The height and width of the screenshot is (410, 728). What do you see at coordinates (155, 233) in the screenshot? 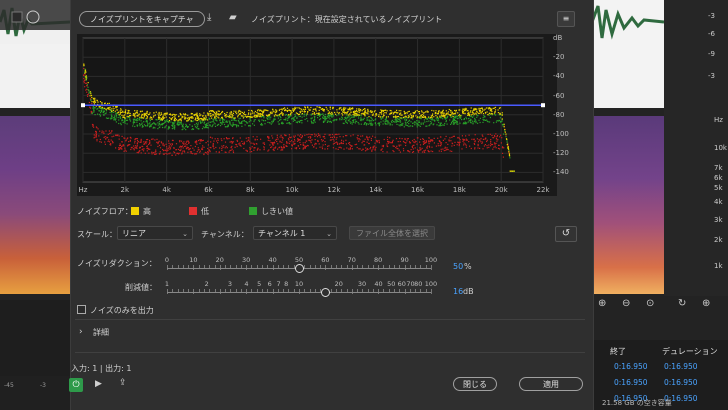
I see `scale-dropdown: リニア ⌄` at bounding box center [155, 233].